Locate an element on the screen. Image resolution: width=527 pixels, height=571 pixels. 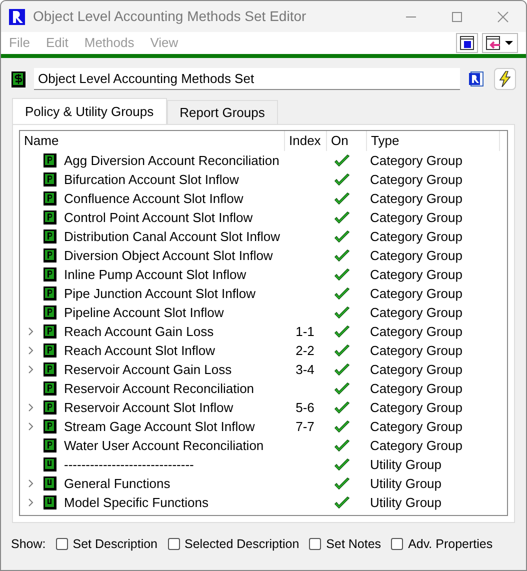
group-name: Inline Pump Account Slot Inflow is located at coordinates (155, 274).